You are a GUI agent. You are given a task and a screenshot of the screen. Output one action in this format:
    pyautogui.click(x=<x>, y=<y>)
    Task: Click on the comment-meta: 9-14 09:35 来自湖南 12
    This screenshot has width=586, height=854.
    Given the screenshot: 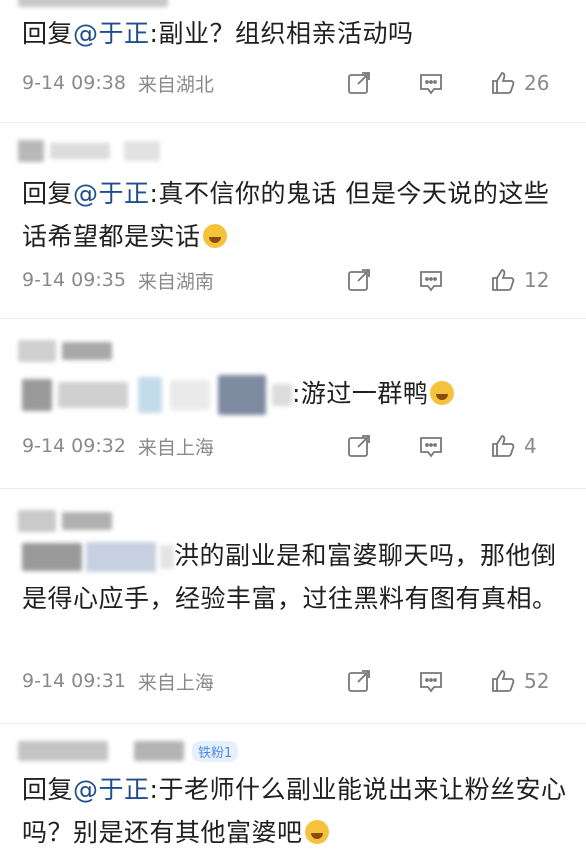 What is the action you would take?
    pyautogui.click(x=295, y=280)
    